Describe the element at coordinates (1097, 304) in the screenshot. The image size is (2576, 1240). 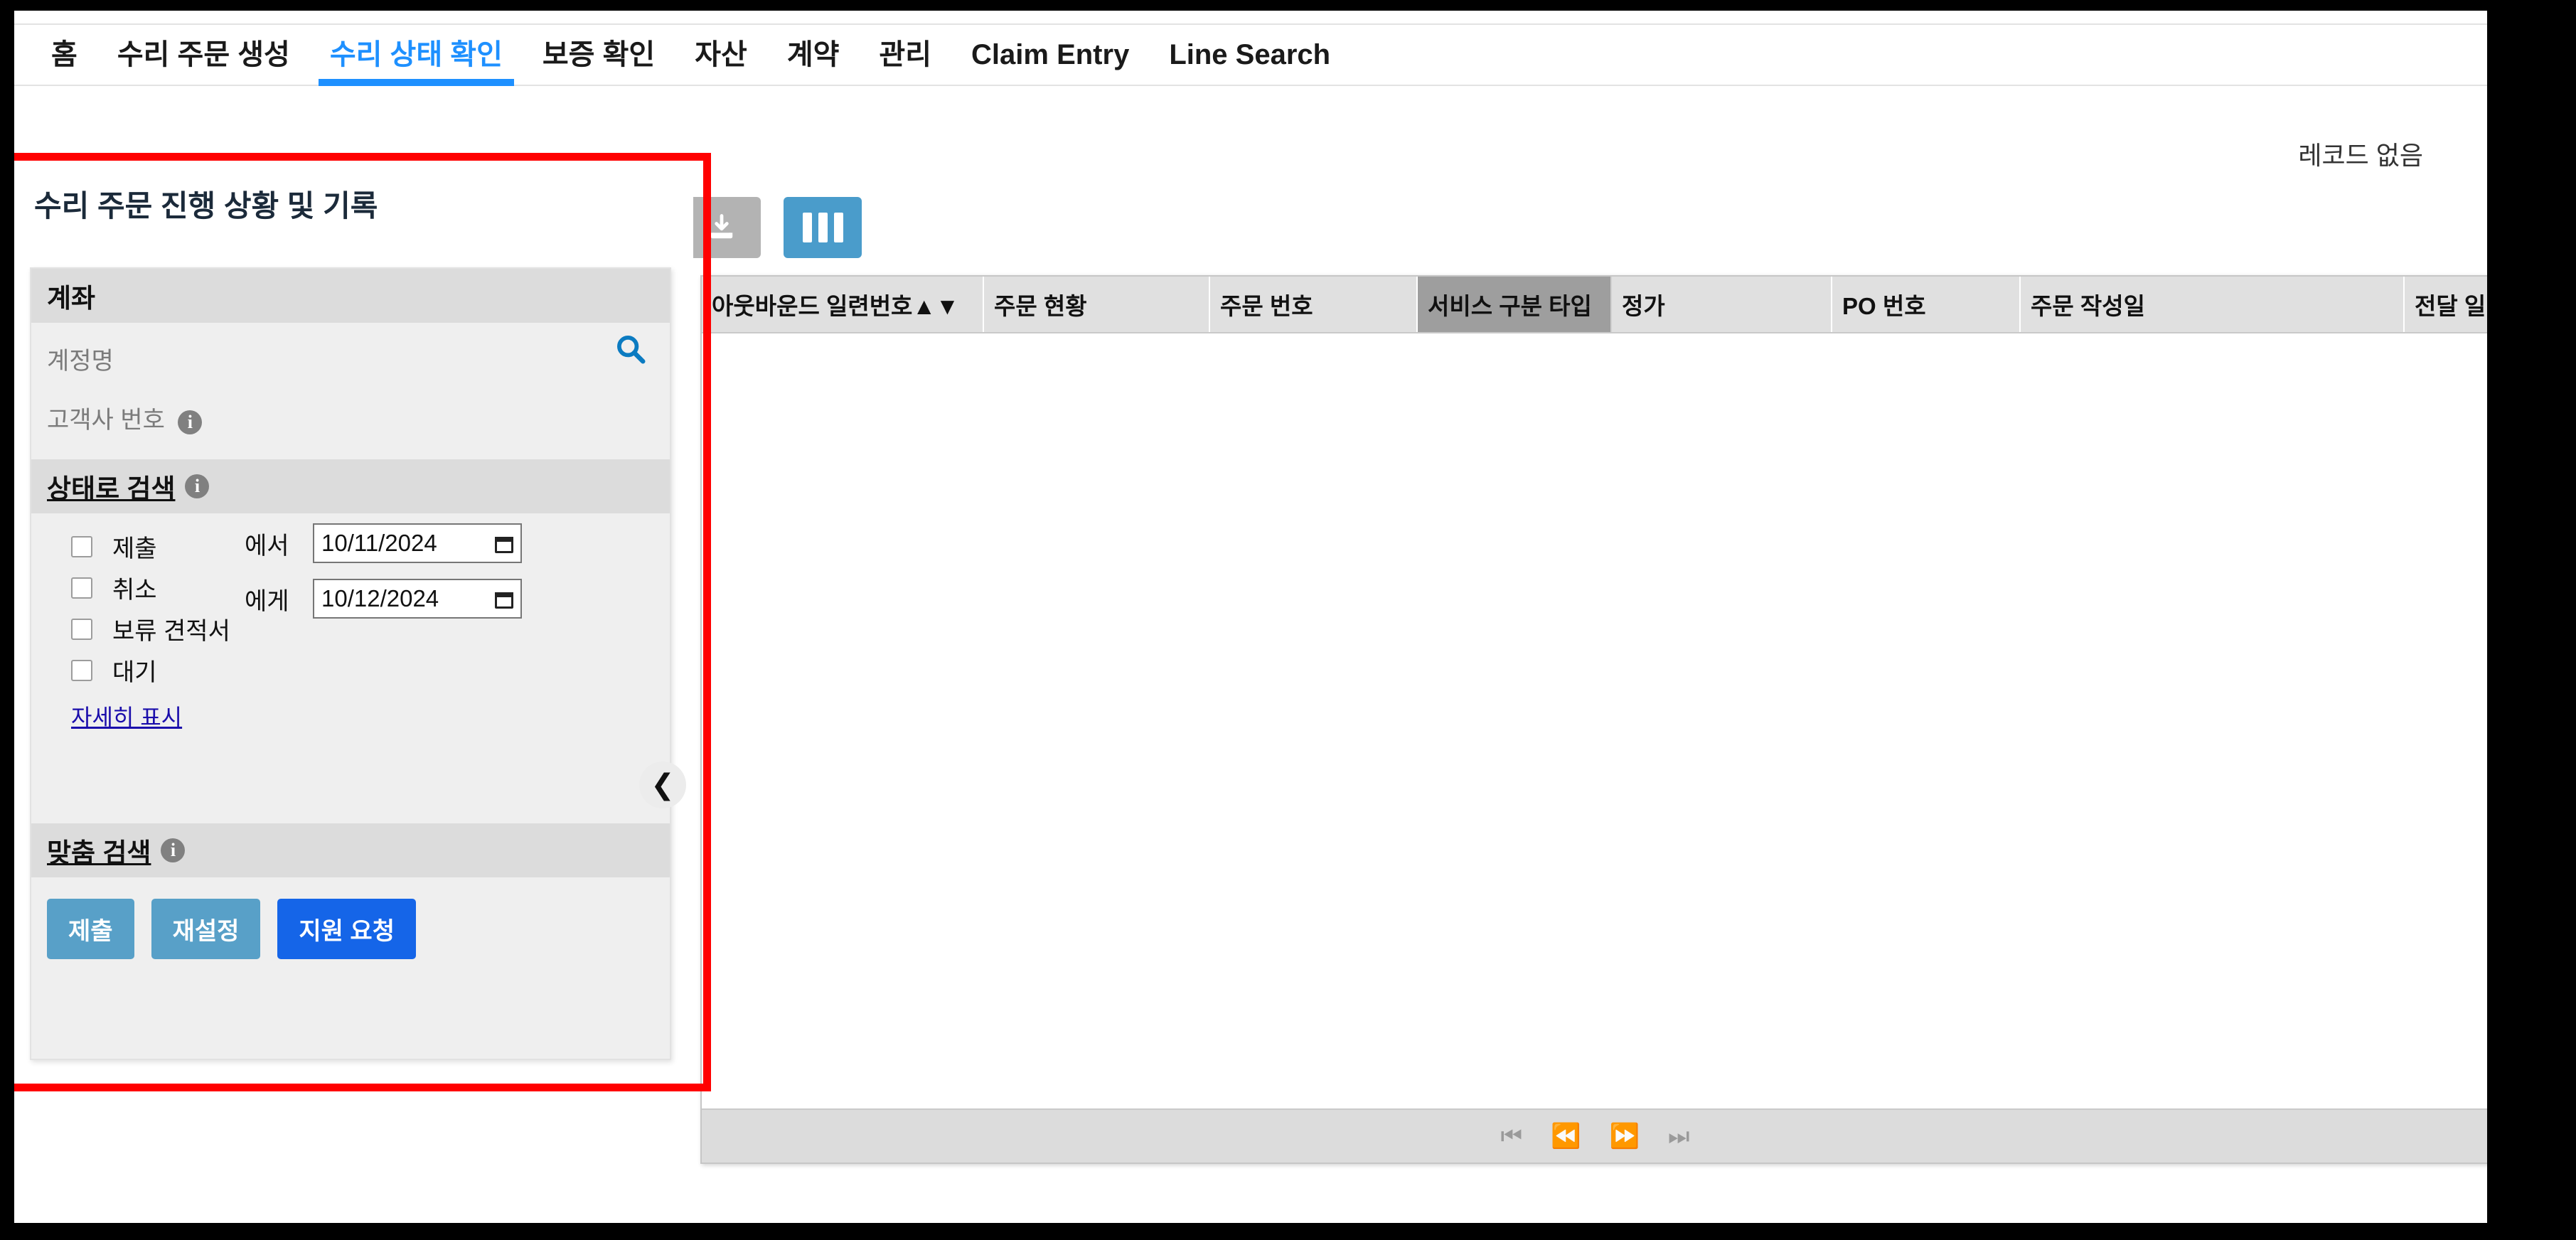
I see `grid-column-header: 주문 현황` at that location.